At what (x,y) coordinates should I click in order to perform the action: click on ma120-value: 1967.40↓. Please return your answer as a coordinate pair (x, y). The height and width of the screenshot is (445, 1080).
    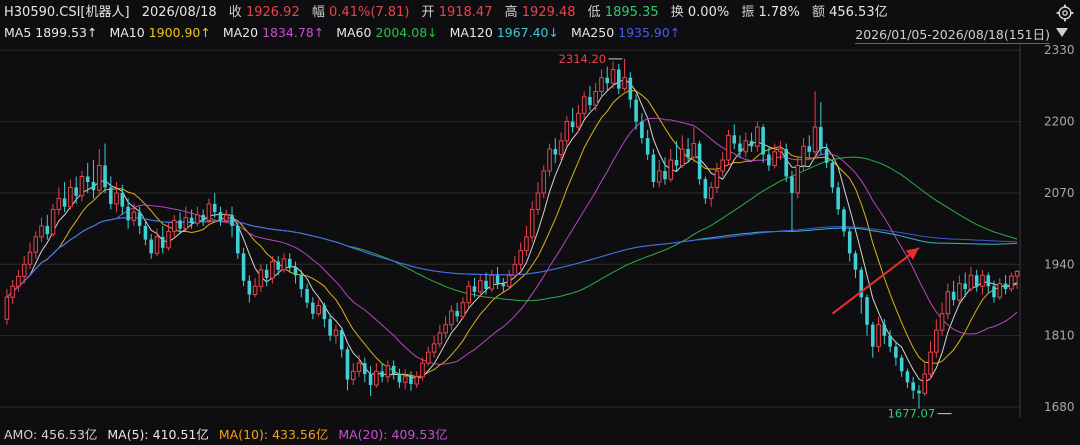
    Looking at the image, I should click on (527, 32).